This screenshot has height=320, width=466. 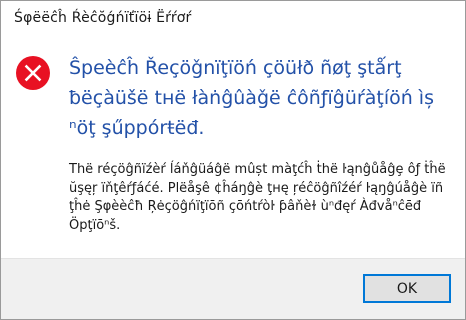 What do you see at coordinates (33, 73) in the screenshot?
I see `error-icon` at bounding box center [33, 73].